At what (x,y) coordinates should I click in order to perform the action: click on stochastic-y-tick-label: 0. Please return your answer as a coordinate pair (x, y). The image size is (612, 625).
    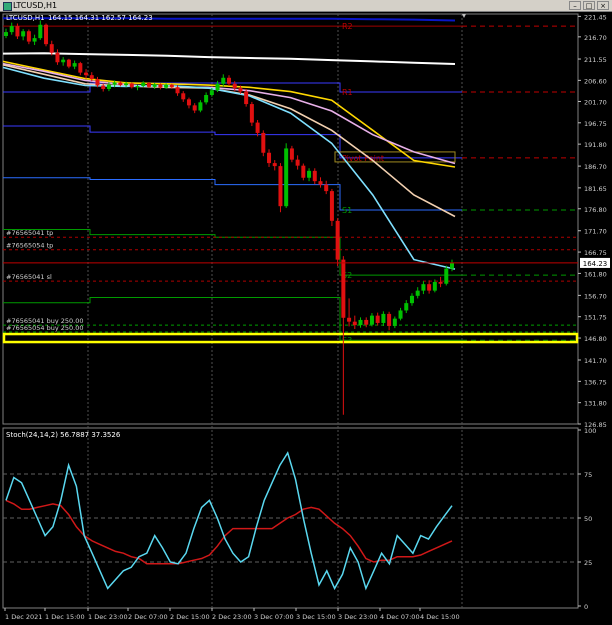
    Looking at the image, I should click on (586, 607).